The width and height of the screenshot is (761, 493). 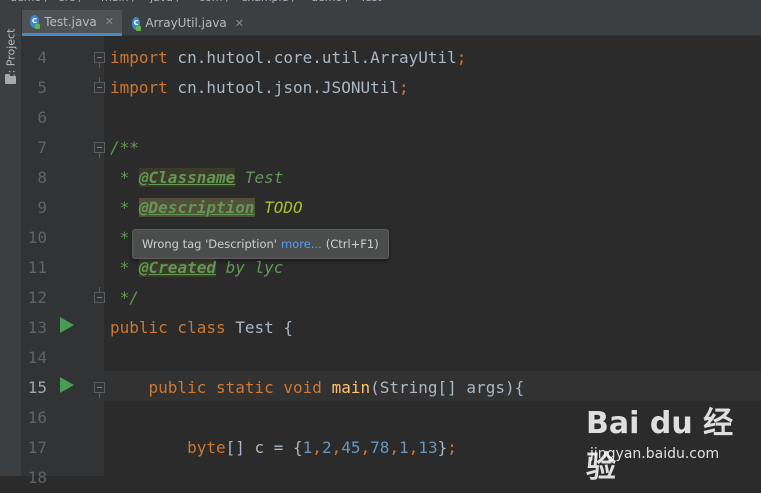 I want to click on code-line: 14, so click(x=380, y=358).